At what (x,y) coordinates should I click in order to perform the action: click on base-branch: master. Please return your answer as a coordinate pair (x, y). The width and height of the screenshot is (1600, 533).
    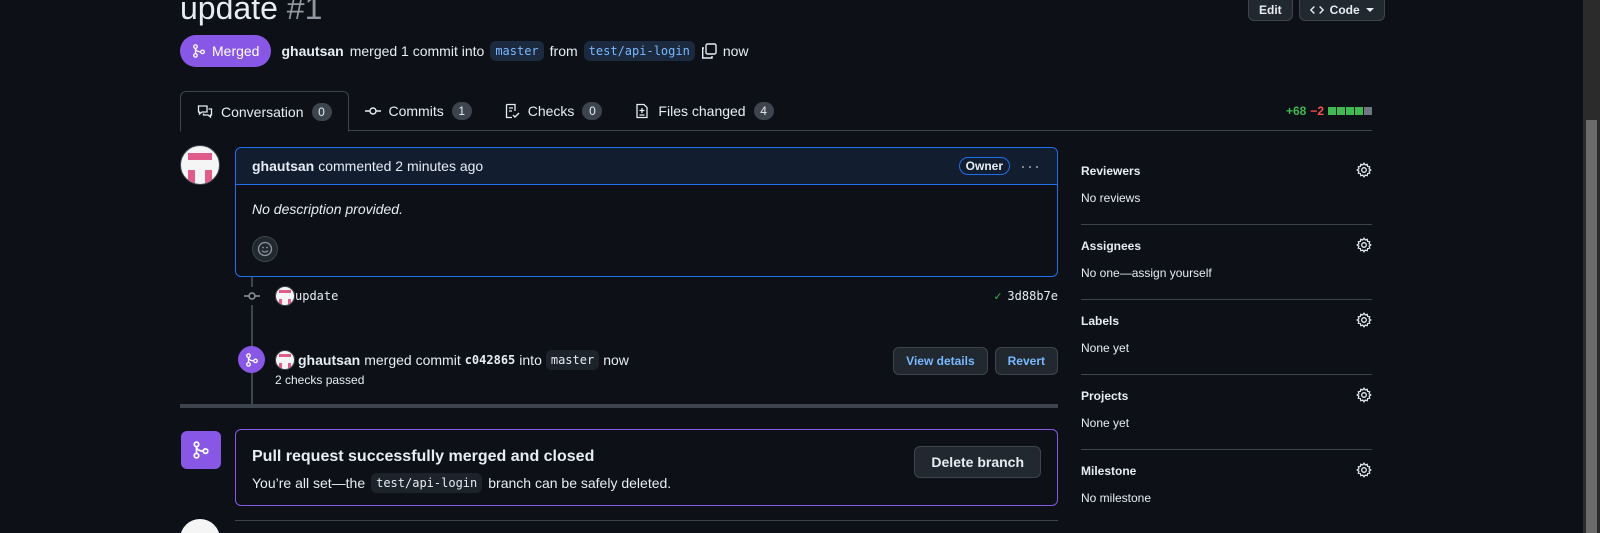
    Looking at the image, I should click on (517, 51).